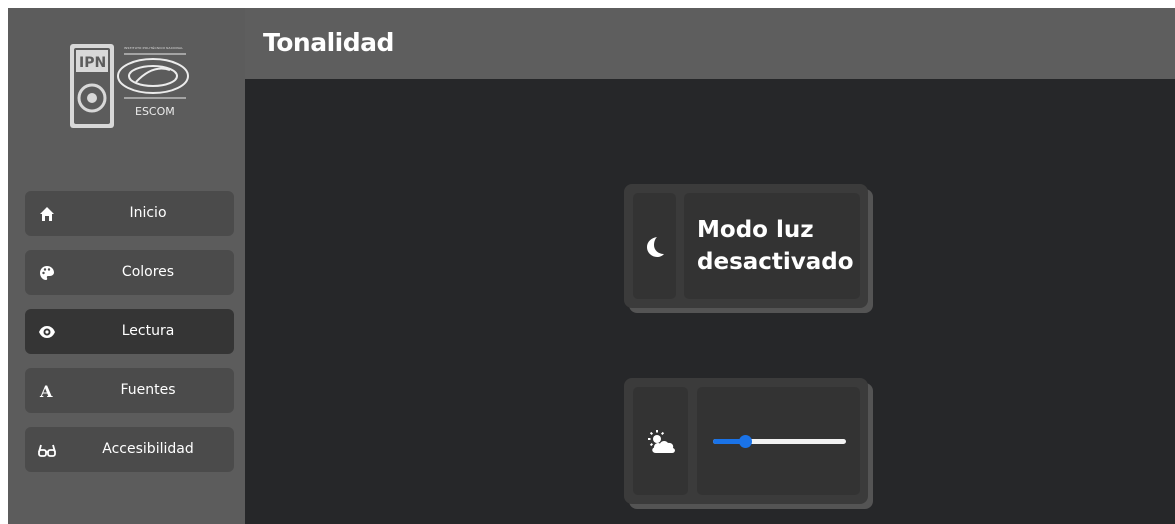 The width and height of the screenshot is (1175, 524). I want to click on moon-icon, so click(655, 247).